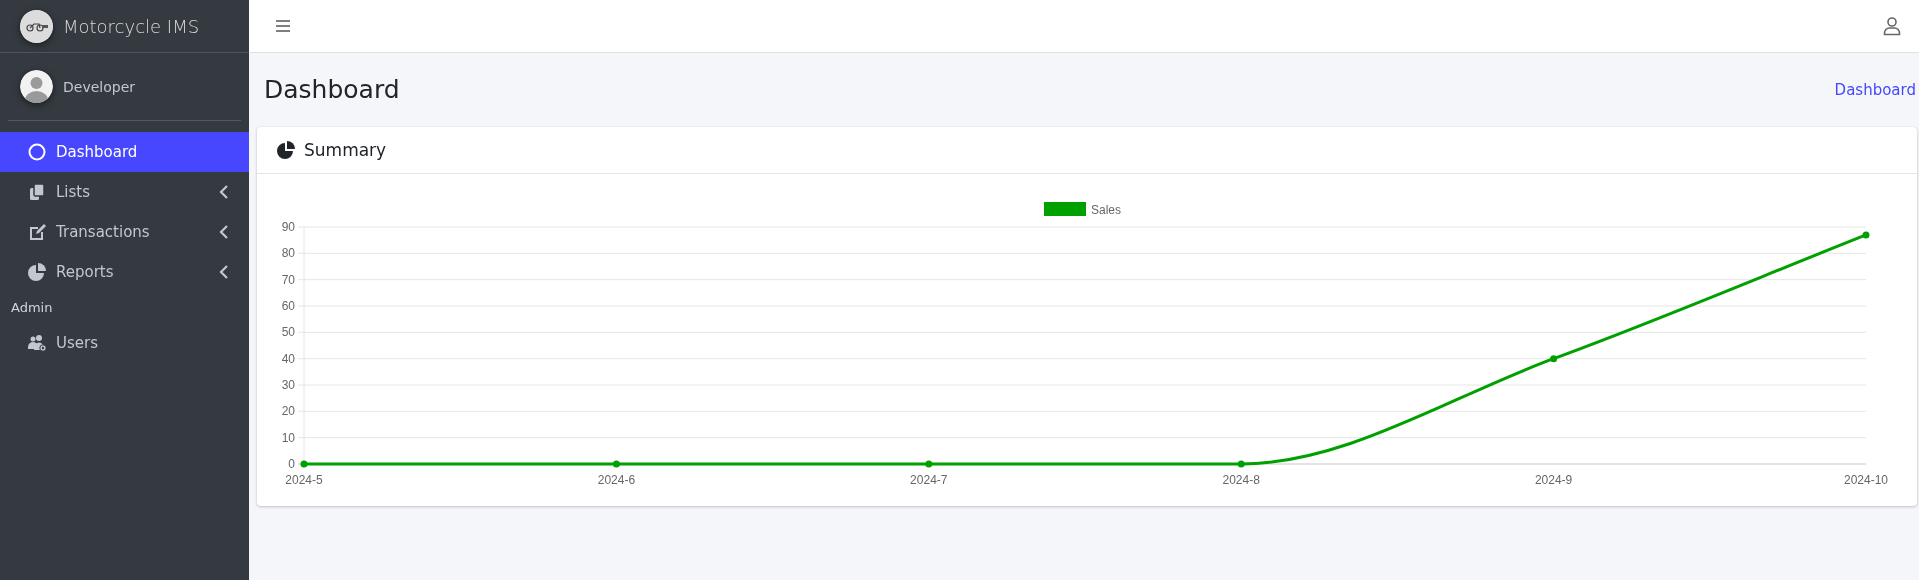  I want to click on x-tick-label: 2024-9, so click(1553, 480).